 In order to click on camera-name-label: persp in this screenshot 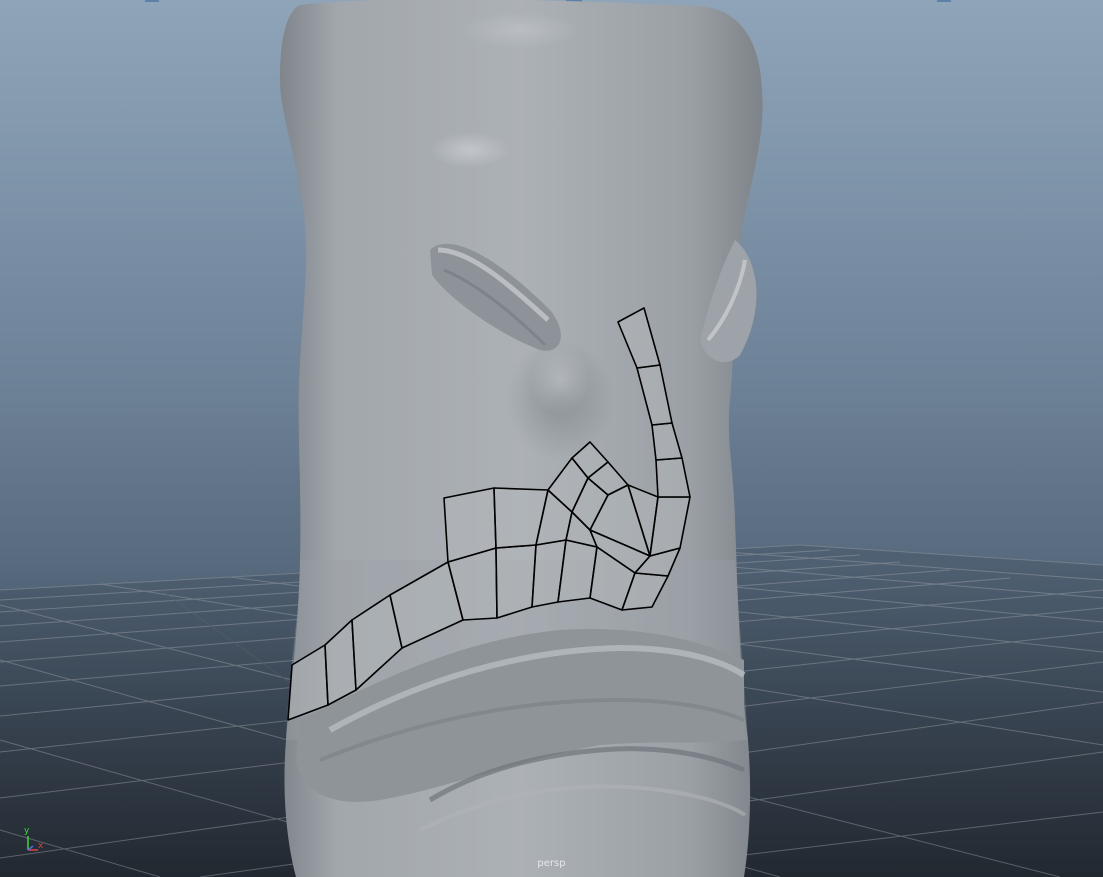, I will do `click(551, 863)`.